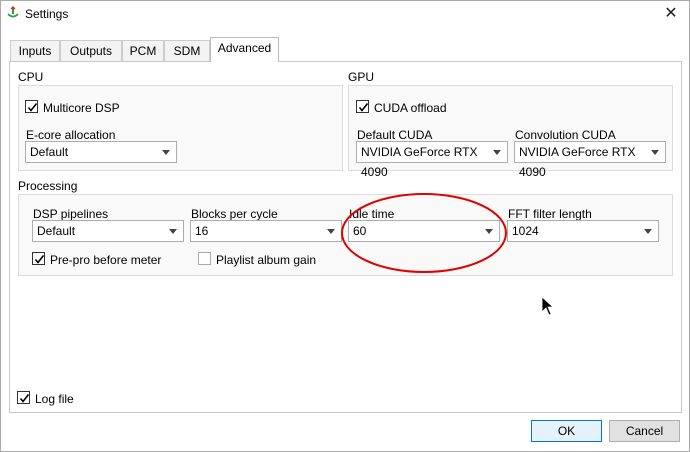 Image resolution: width=690 pixels, height=452 pixels. What do you see at coordinates (234, 214) in the screenshot?
I see `blocks-per-cycle-label: Blocks per cycle` at bounding box center [234, 214].